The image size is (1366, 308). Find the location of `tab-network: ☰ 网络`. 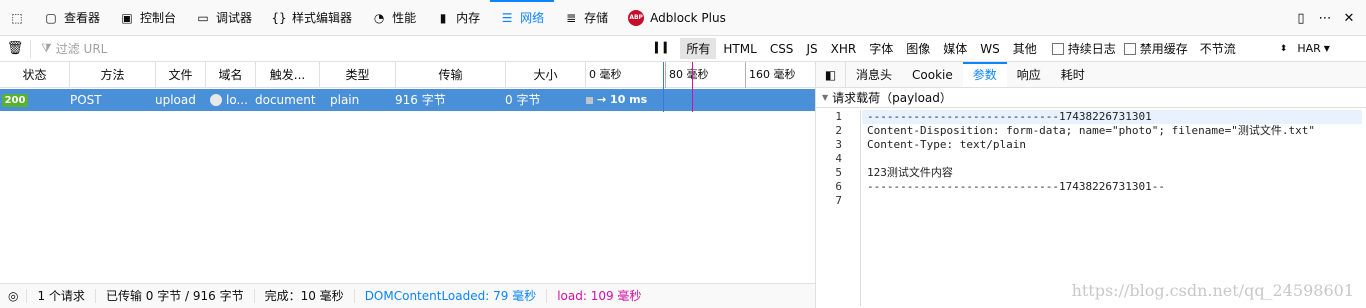

tab-network: ☰ 网络 is located at coordinates (522, 17).